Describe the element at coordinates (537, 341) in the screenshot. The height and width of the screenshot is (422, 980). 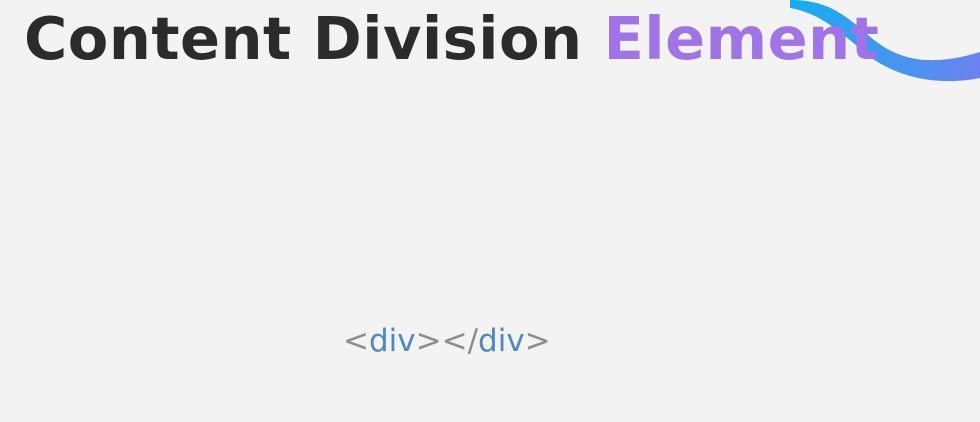
I see `code-close-end-bracket: >` at that location.